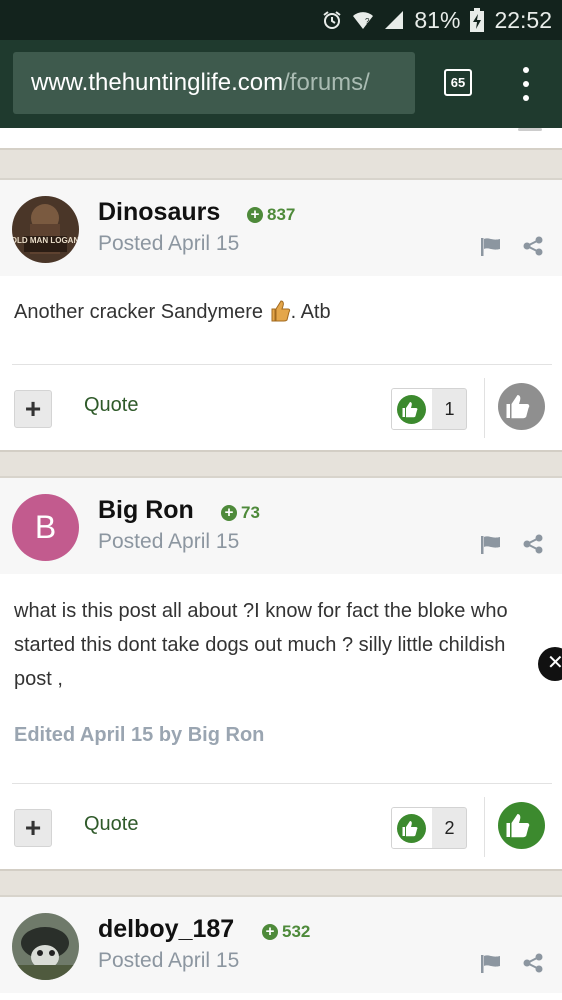 This screenshot has height=1000, width=562. Describe the element at coordinates (281, 526) in the screenshot. I see `post-header: B Big Ron +73 Posted April 15` at that location.